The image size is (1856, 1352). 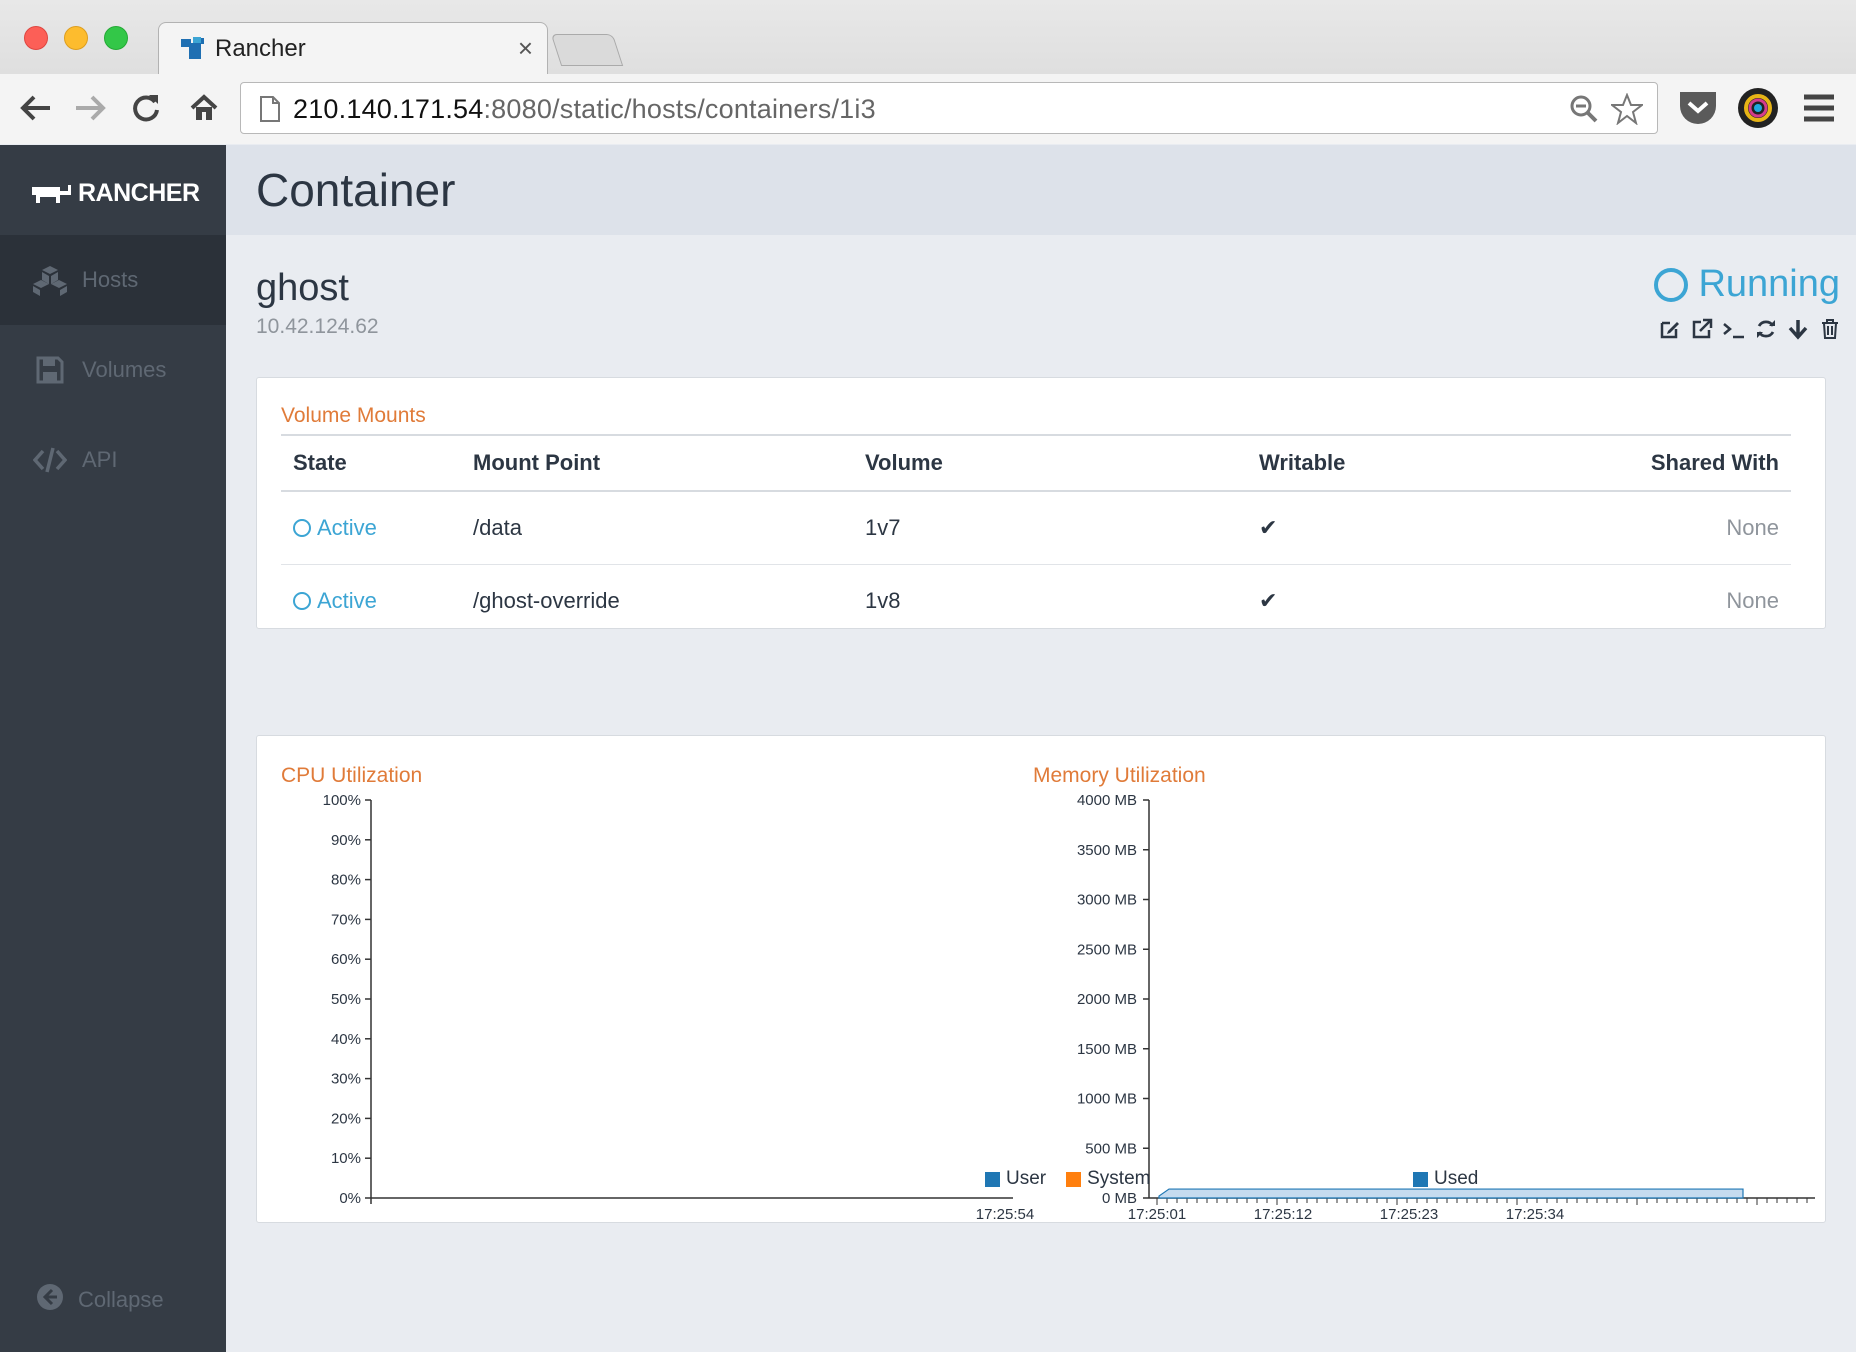 What do you see at coordinates (1669, 463) in the screenshot?
I see `column-header-shared-with: Shared With` at bounding box center [1669, 463].